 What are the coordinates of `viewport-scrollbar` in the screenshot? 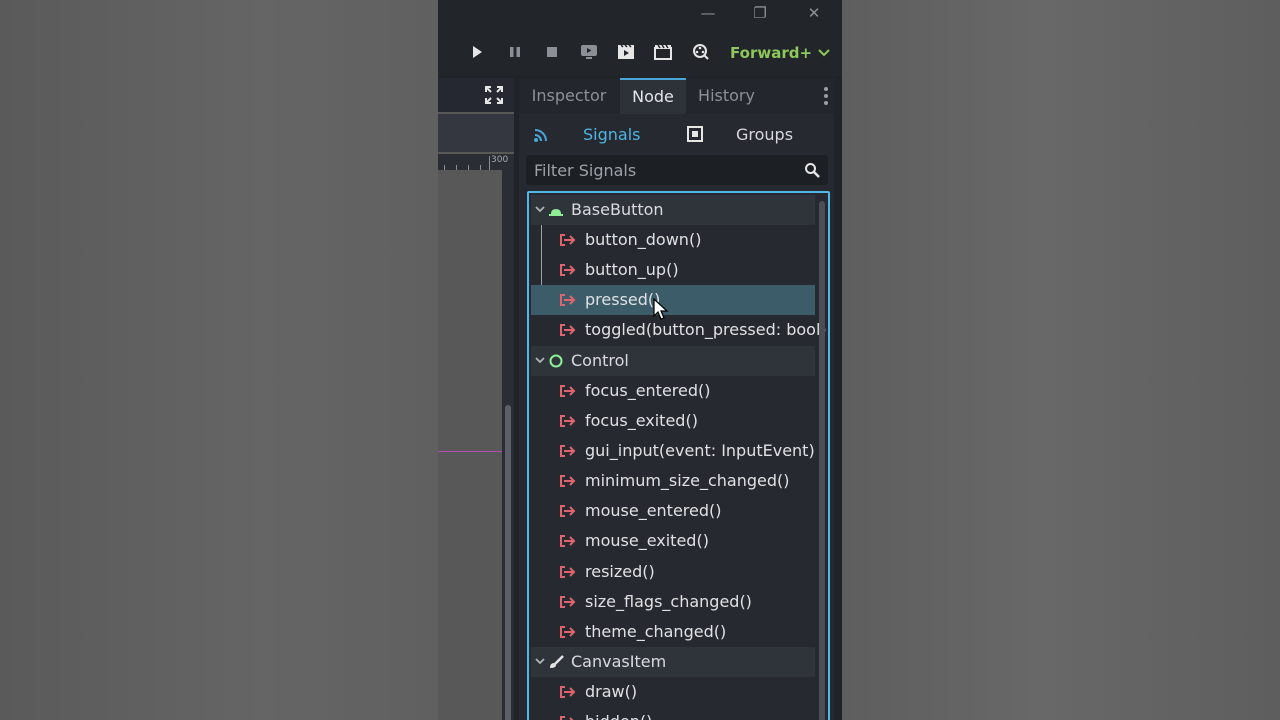 It's located at (508, 445).